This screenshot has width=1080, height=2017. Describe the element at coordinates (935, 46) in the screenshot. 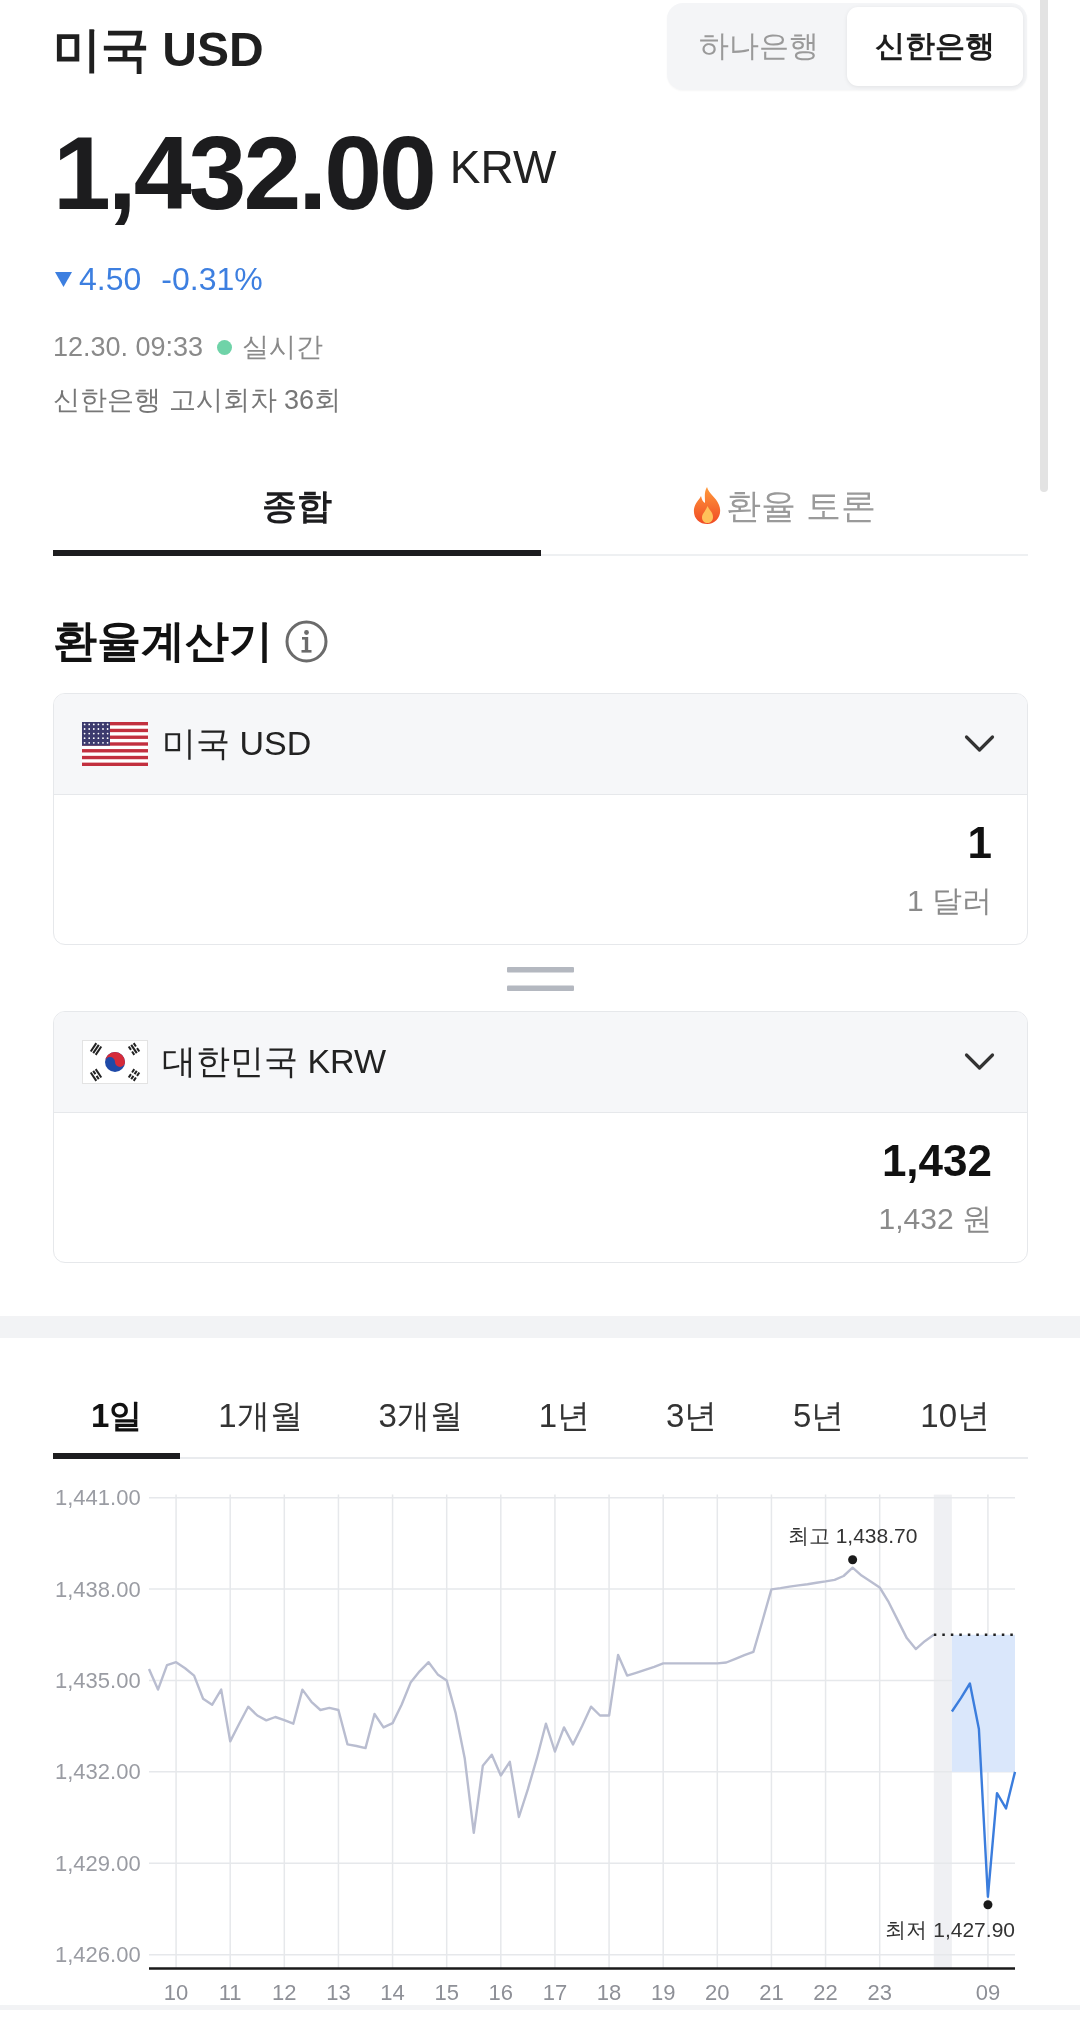

I see `bank-option: 신한은행` at that location.